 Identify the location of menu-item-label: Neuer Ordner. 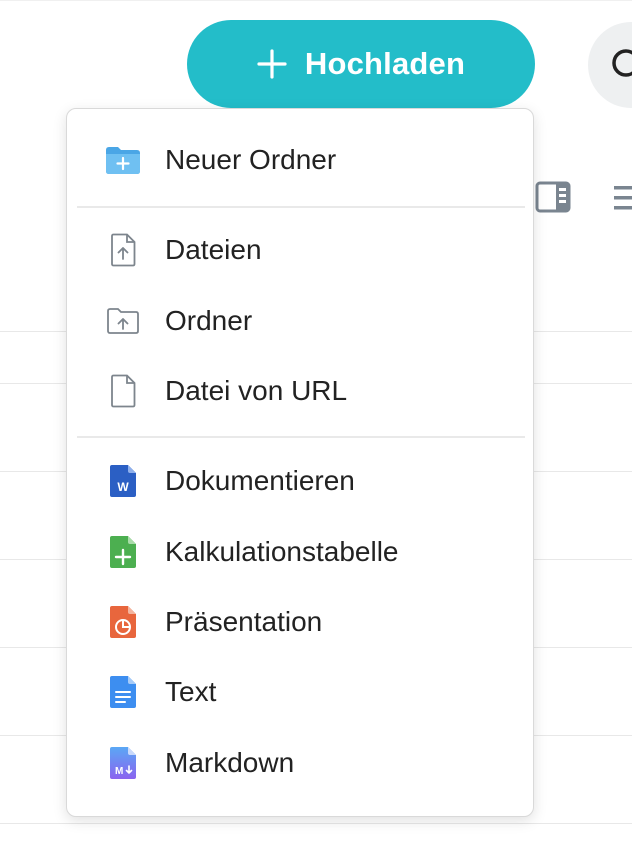
(251, 159).